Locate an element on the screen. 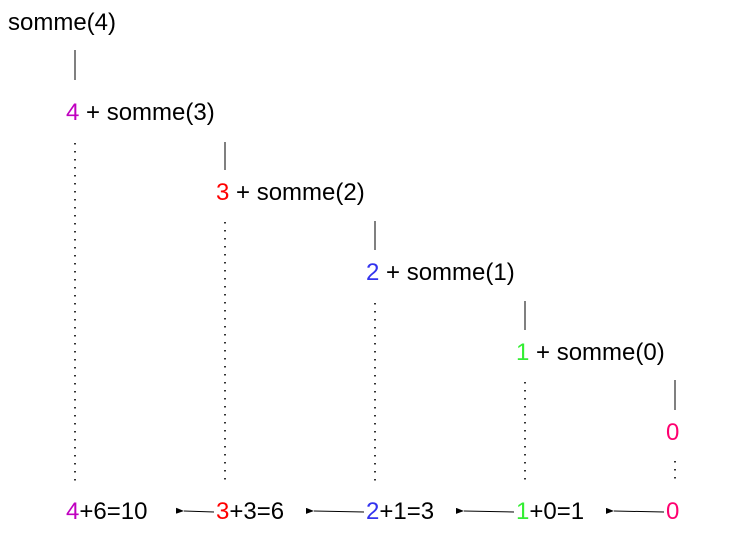 The width and height of the screenshot is (755, 540). result-rest: +3=6 is located at coordinates (257, 511).